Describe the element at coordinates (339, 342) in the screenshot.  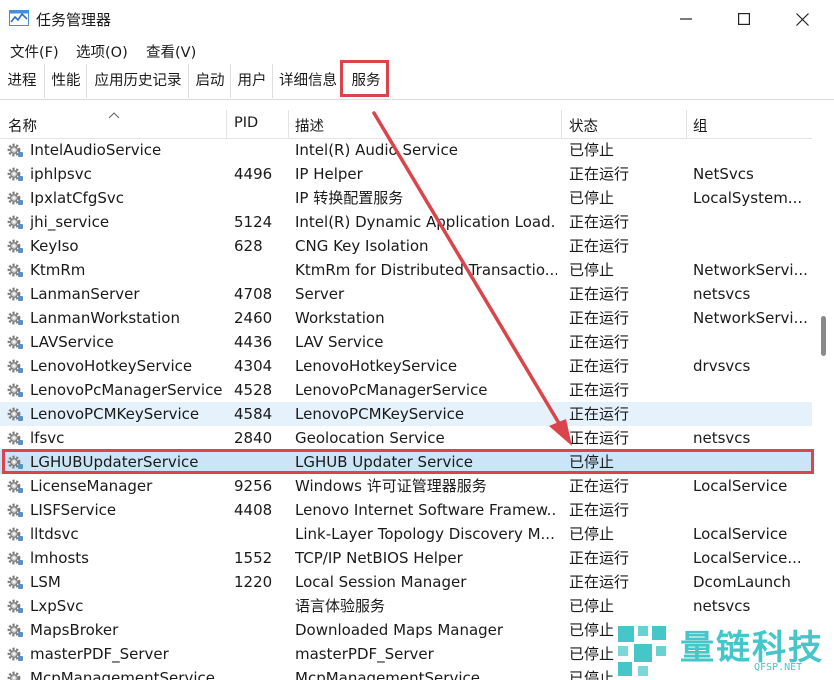
I see `service-description: LAV Service` at that location.